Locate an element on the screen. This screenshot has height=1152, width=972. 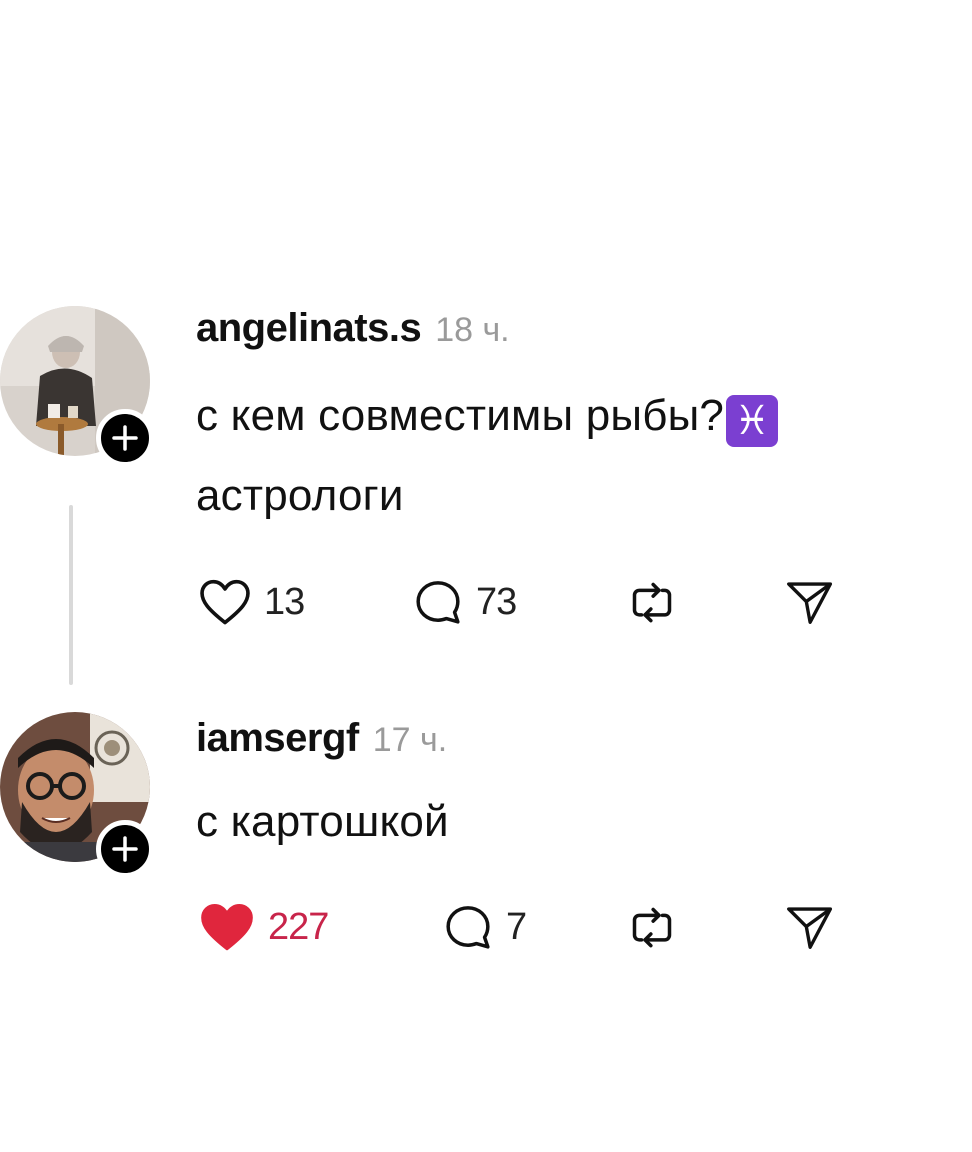
reply-button: 7 is located at coordinates (483, 927).